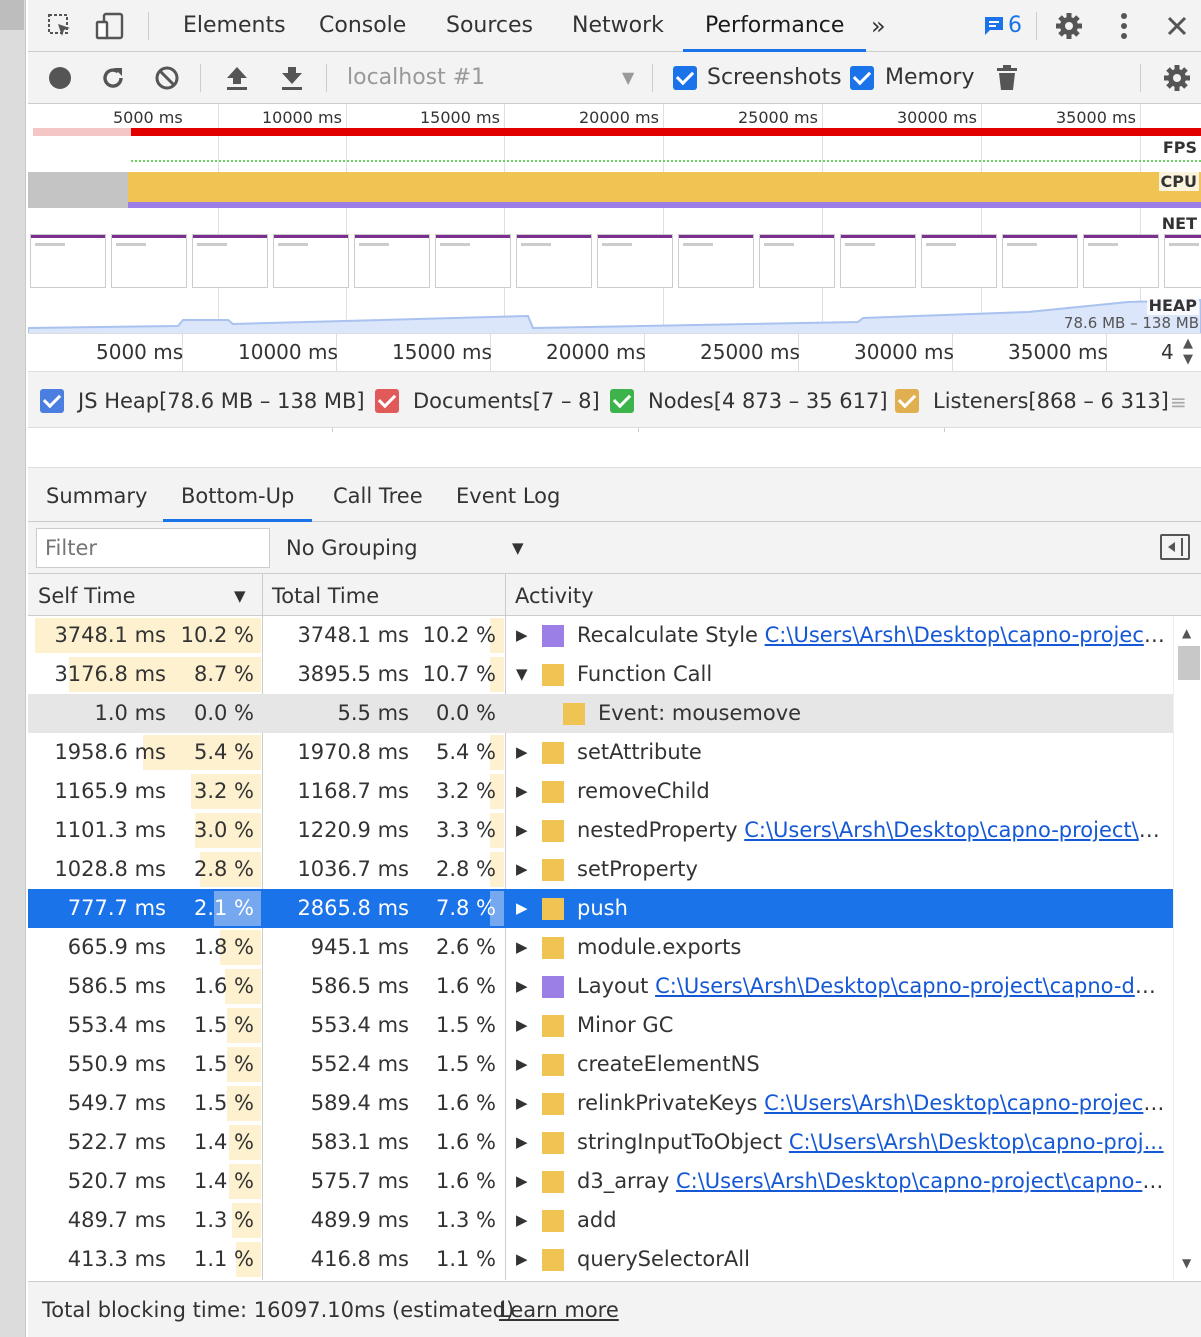 Image resolution: width=1201 pixels, height=1337 pixels. Describe the element at coordinates (1177, 26) in the screenshot. I see `close-icon` at that location.